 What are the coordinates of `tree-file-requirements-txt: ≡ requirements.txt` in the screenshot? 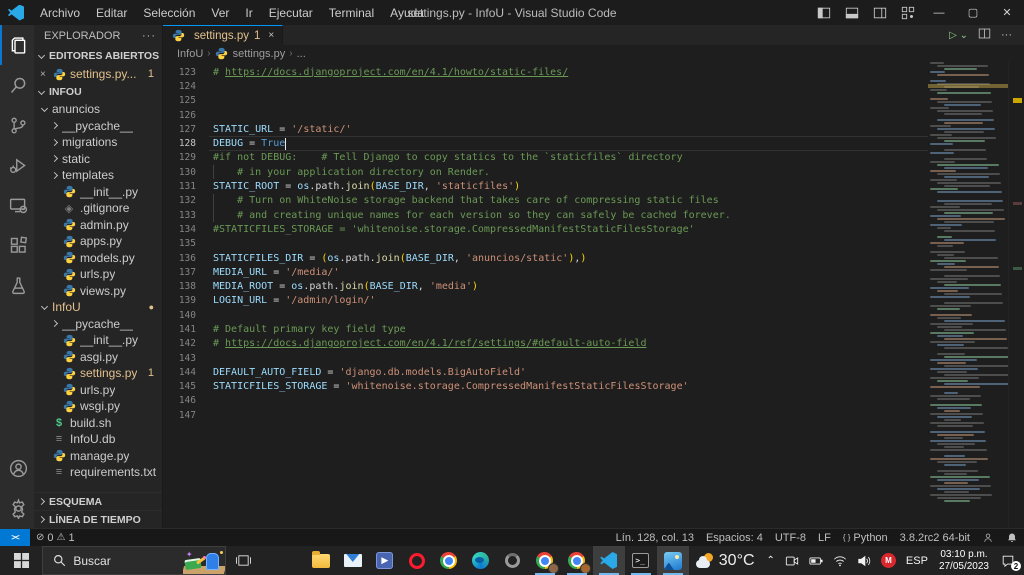 It's located at (98, 472).